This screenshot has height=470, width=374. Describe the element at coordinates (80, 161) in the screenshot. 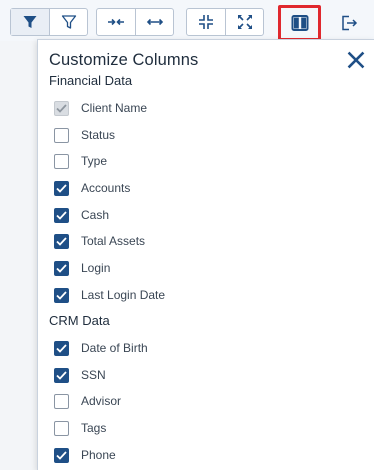

I see `column-option-type: Type` at that location.